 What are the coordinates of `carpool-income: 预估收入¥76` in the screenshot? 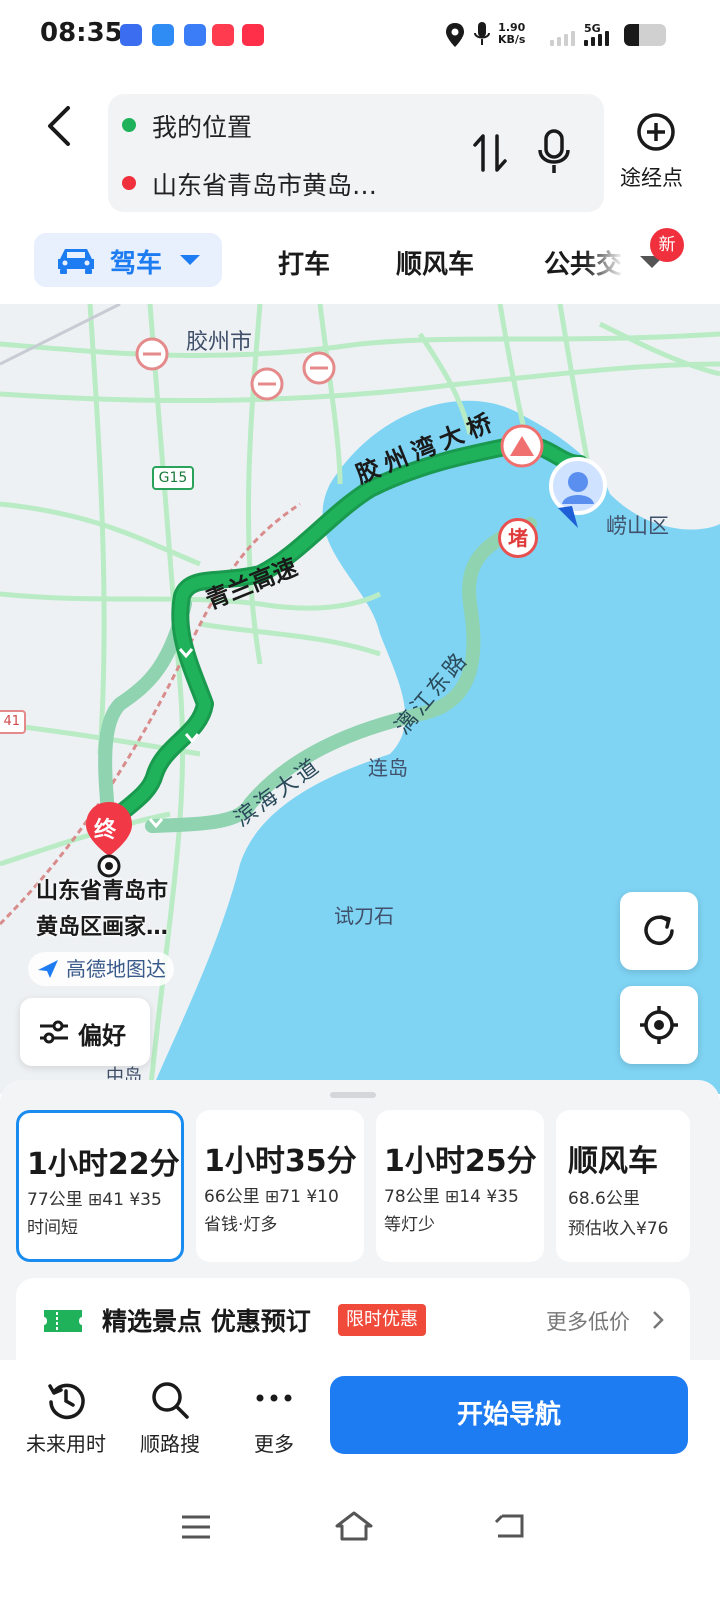 It's located at (618, 1229).